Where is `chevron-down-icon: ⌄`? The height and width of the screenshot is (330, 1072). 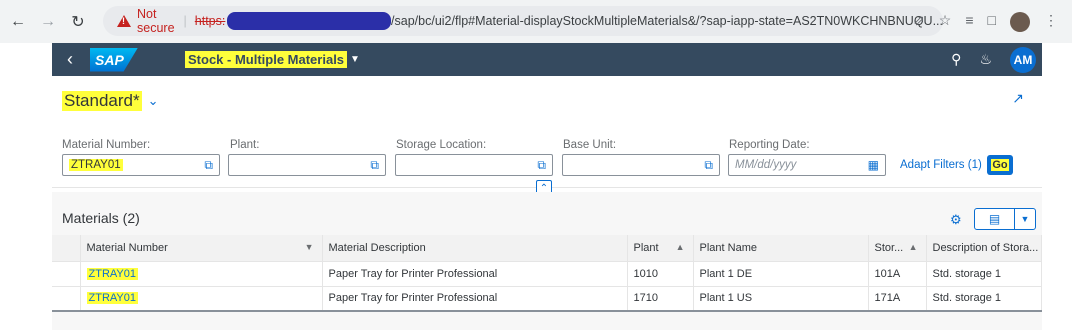
chevron-down-icon: ⌄ is located at coordinates (153, 101).